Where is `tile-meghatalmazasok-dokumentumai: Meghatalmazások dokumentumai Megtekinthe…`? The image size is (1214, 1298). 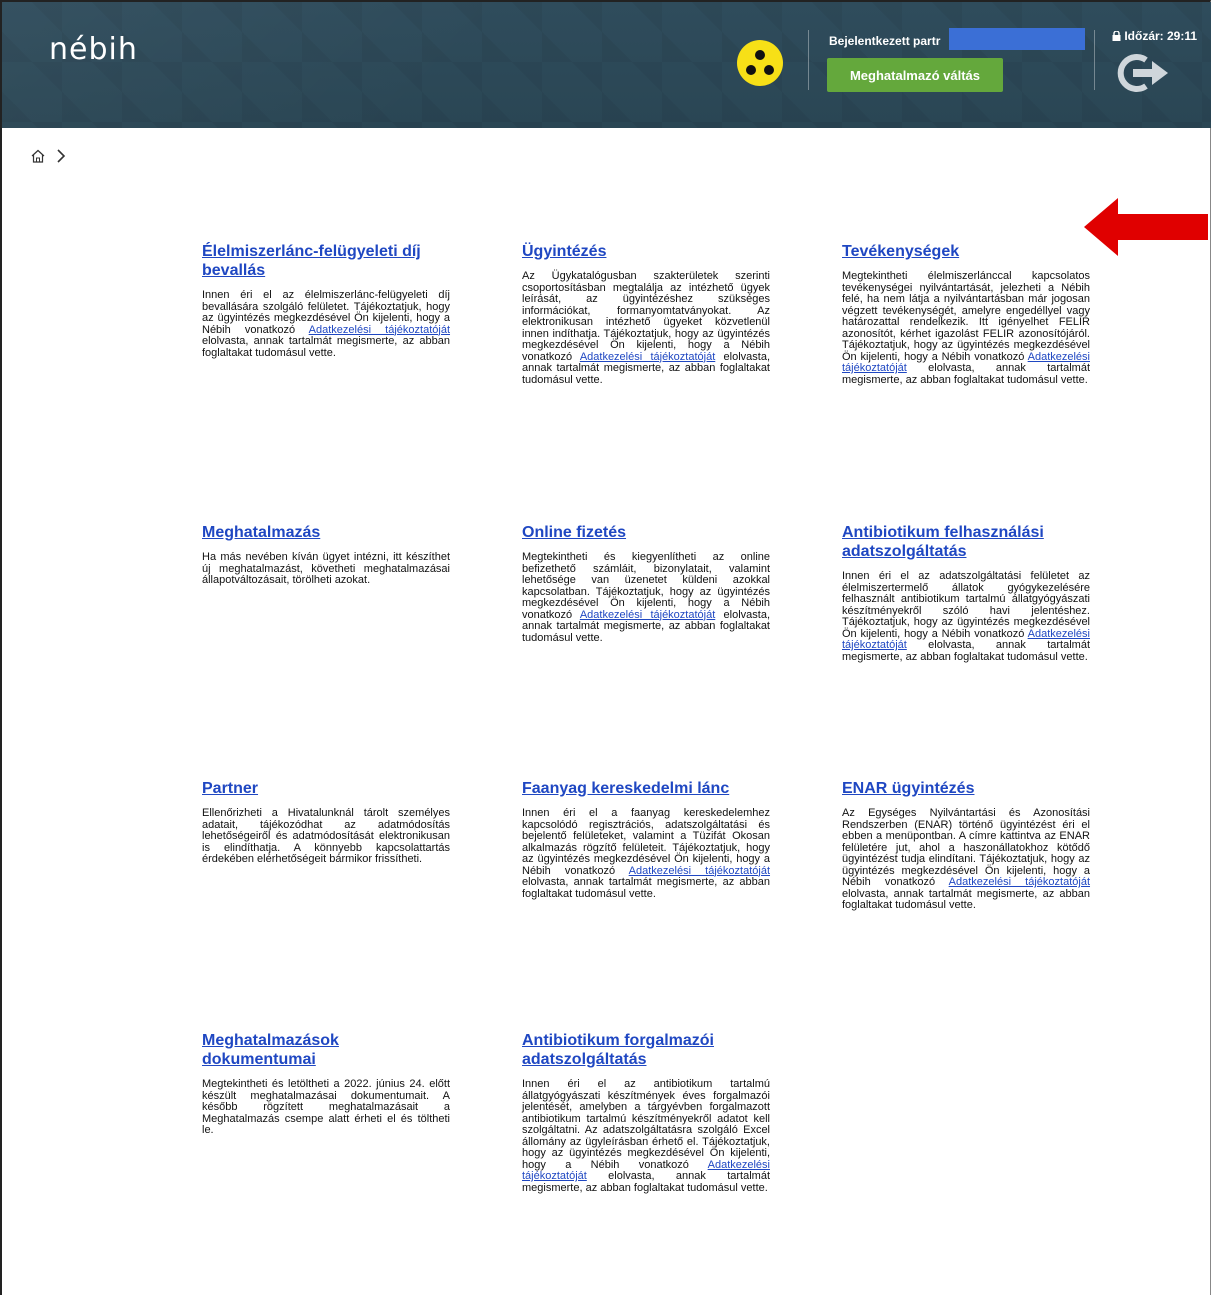 tile-meghatalmazasok-dokumentumai: Meghatalmazások dokumentumai Megtekinthe… is located at coordinates (326, 1084).